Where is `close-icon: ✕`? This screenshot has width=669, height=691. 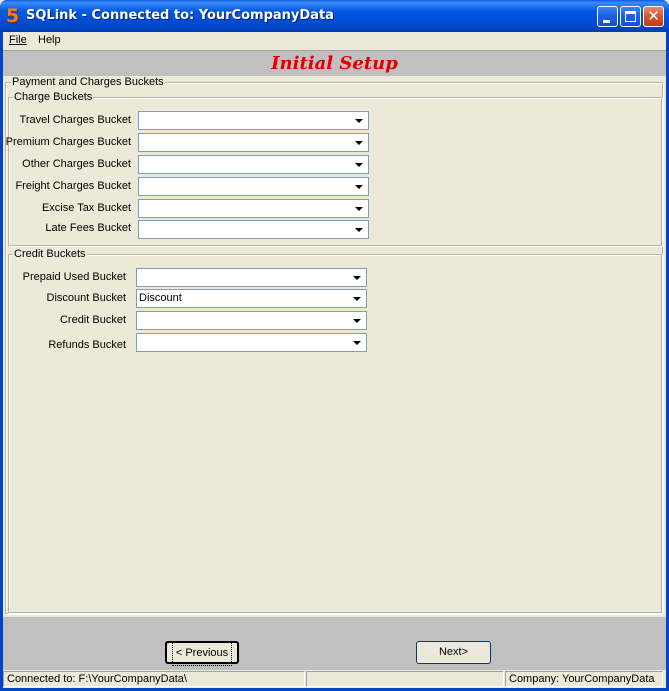 close-icon: ✕ is located at coordinates (653, 16).